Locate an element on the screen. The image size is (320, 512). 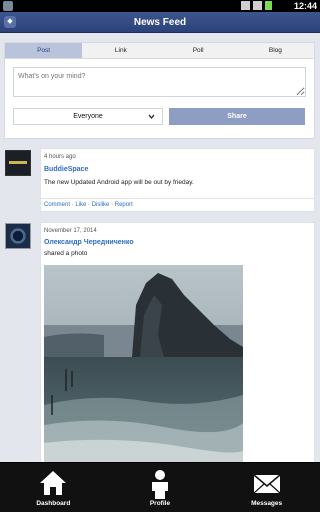
nav-messages: Messages is located at coordinates (266, 487).